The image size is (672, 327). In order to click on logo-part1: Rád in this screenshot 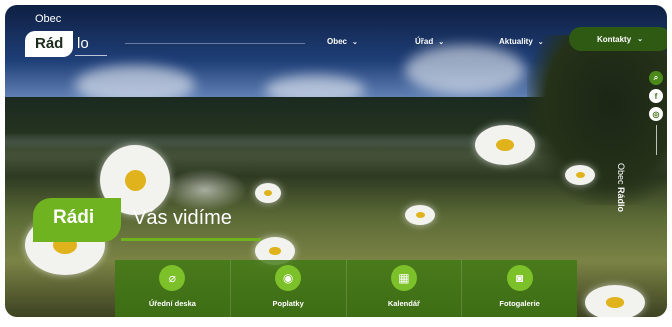, I will do `click(49, 43)`.